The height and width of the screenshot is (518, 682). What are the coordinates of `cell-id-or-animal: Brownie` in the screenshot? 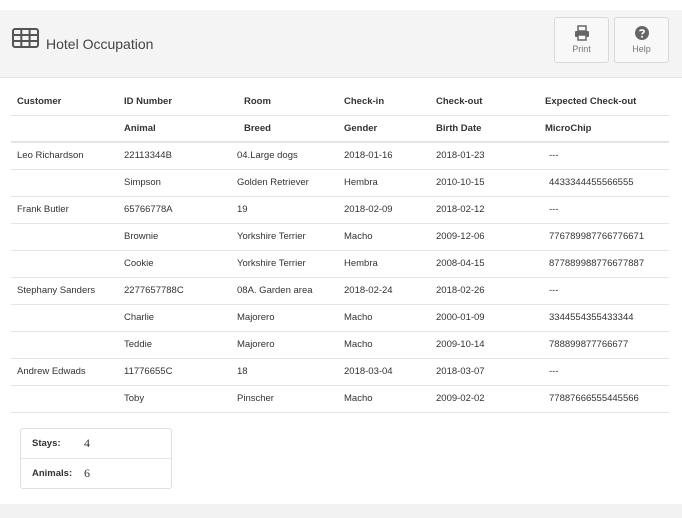 It's located at (174, 237).